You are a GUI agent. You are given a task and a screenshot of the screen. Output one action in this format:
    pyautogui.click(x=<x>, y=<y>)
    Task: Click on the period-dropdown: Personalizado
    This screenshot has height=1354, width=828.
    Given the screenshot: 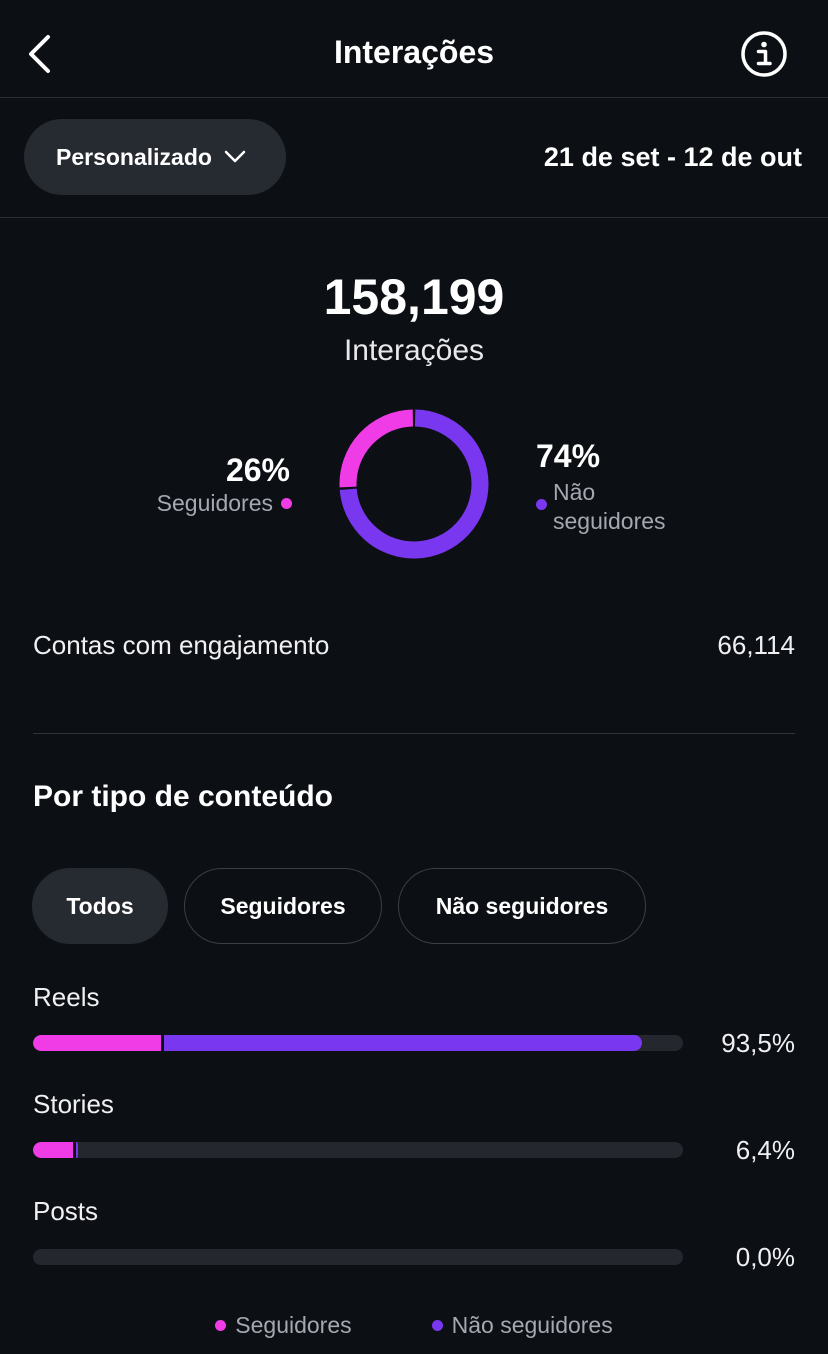 What is the action you would take?
    pyautogui.click(x=155, y=157)
    